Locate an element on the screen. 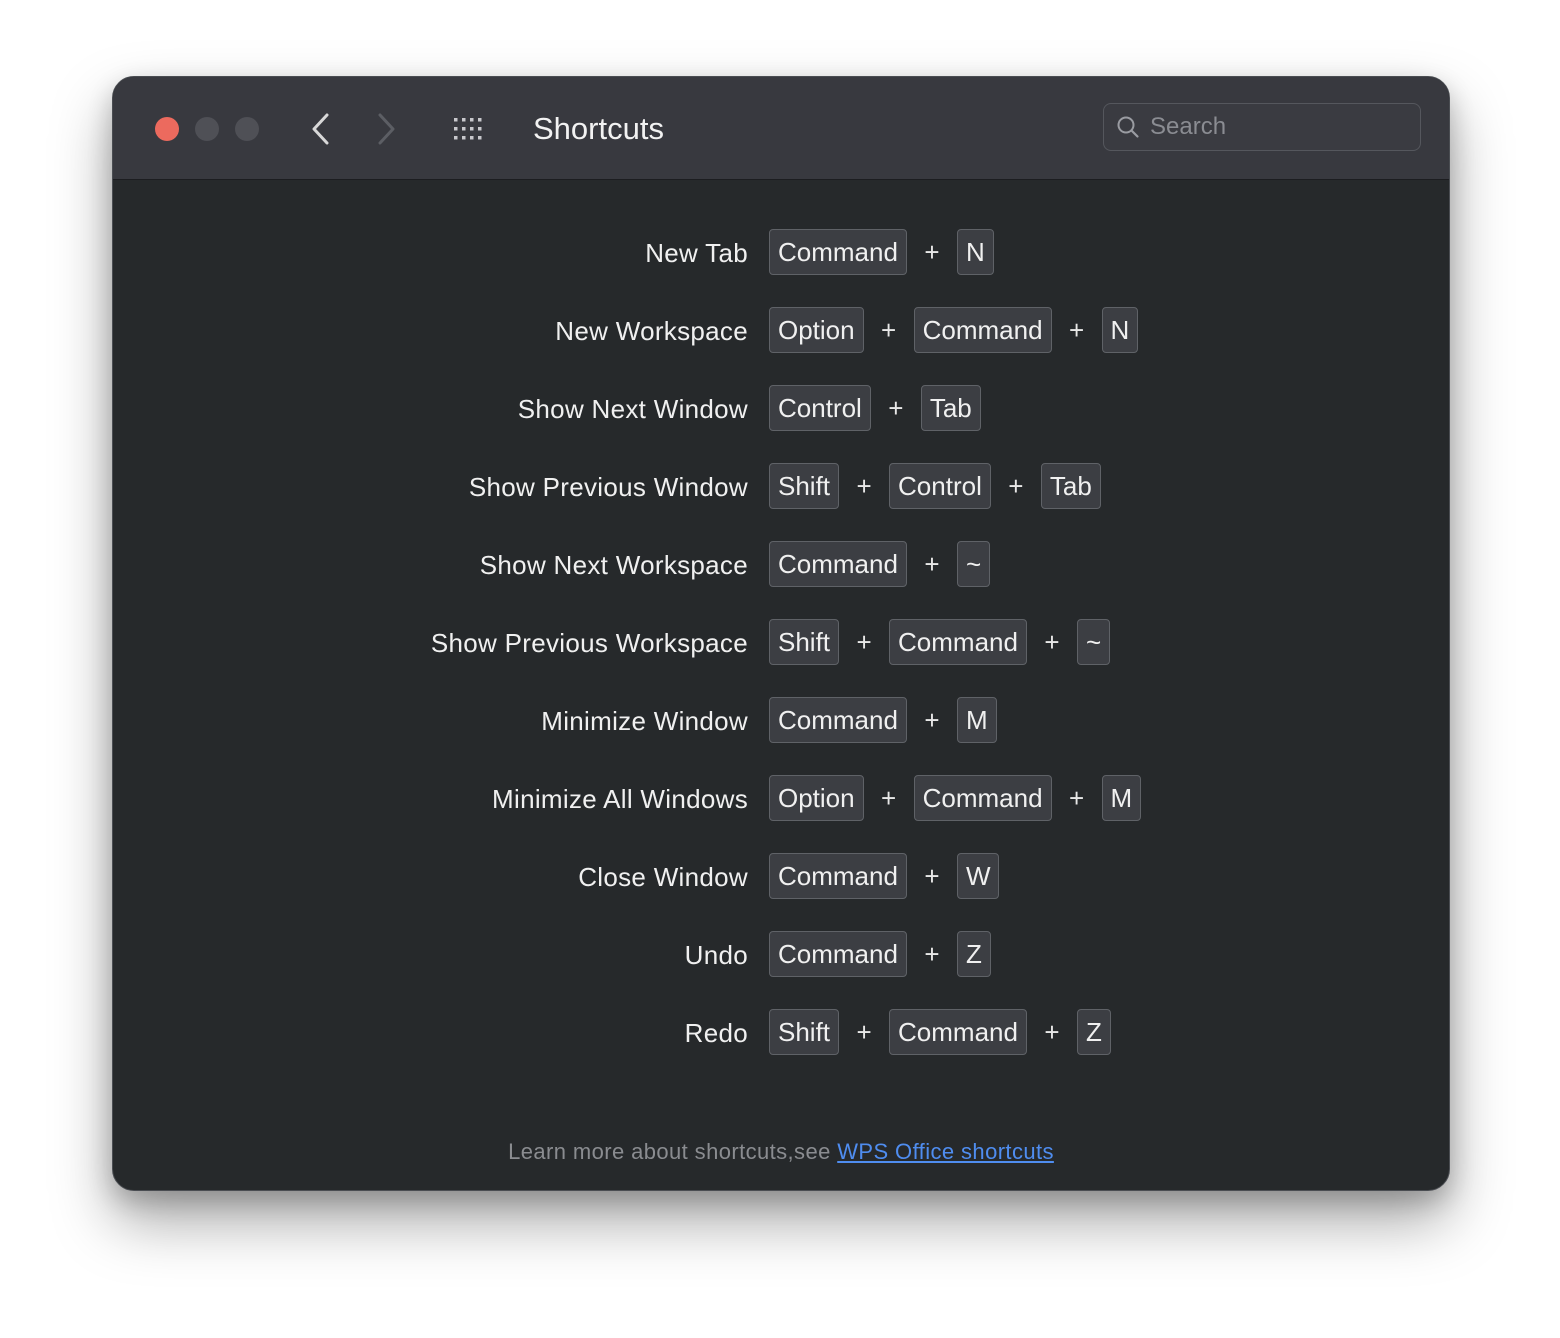  key-combination: Command + ~ is located at coordinates (880, 564).